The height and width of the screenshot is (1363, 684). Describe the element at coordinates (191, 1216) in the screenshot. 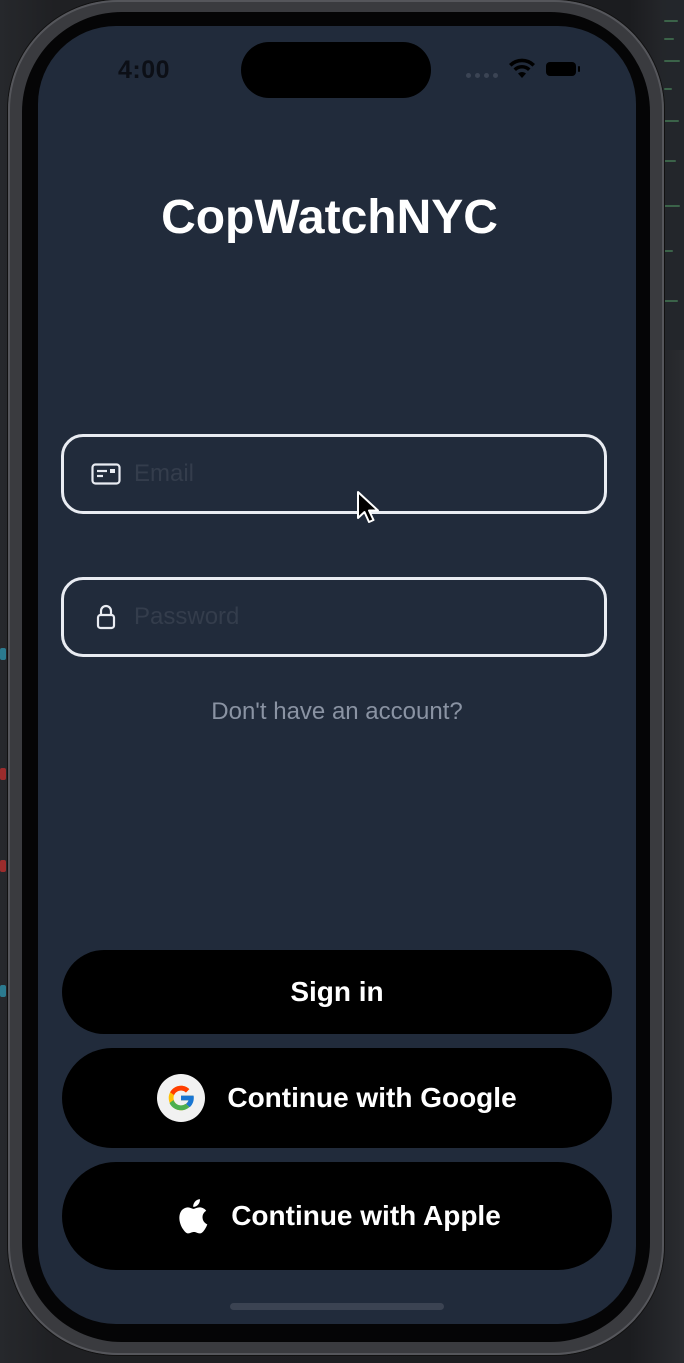

I see `apple-logo-icon` at that location.